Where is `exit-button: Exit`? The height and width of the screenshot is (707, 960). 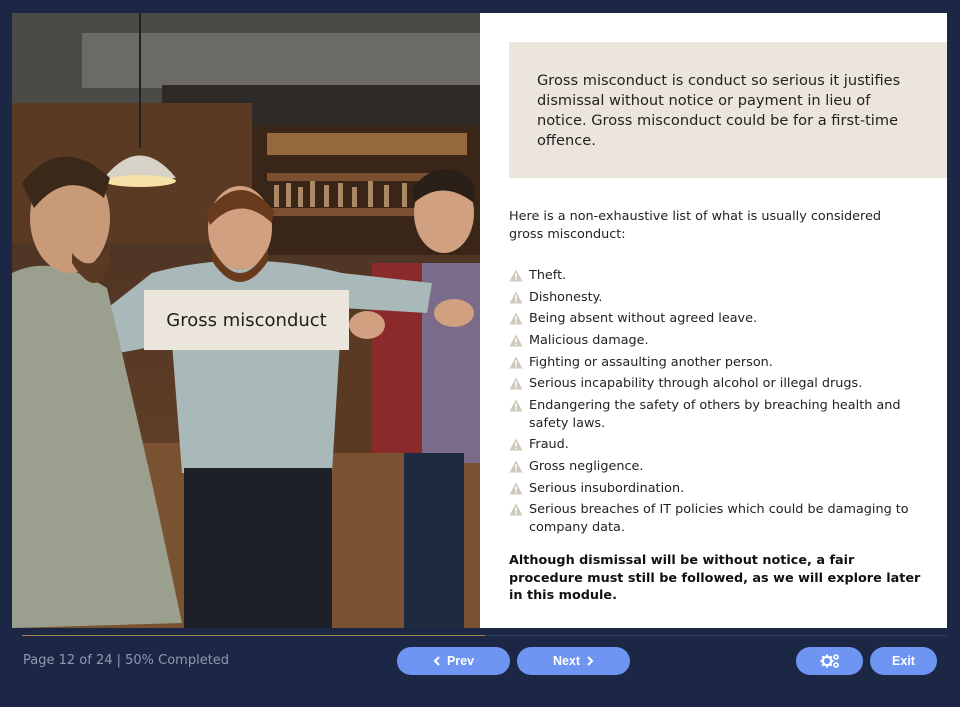
exit-button: Exit is located at coordinates (903, 661).